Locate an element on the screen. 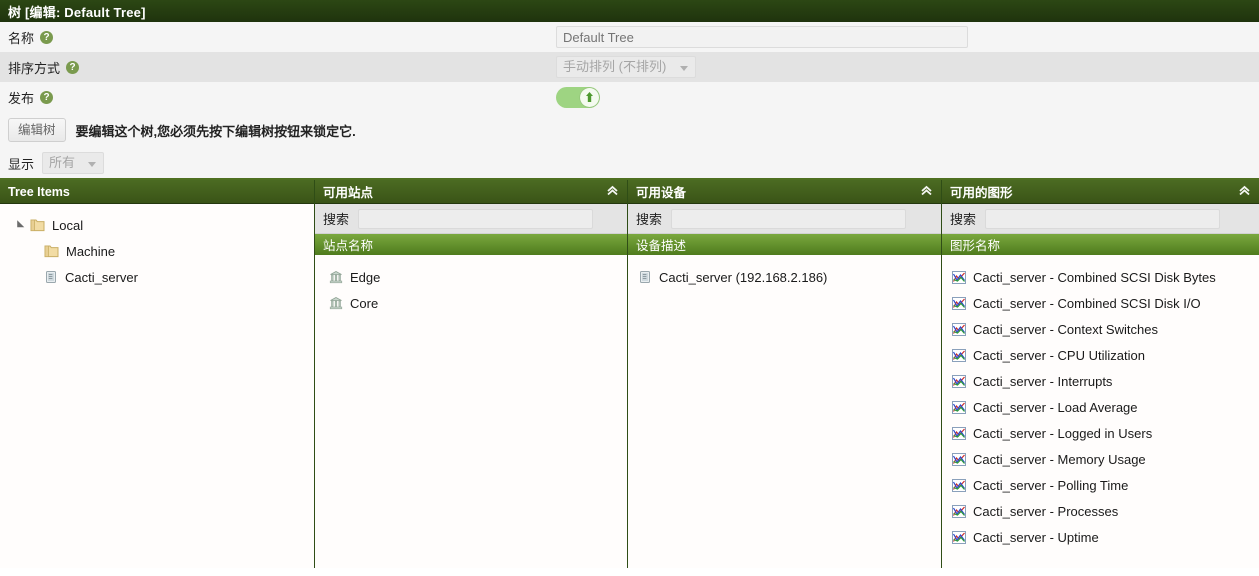 This screenshot has width=1259, height=576. list-item: Cacti_server - Context Switches is located at coordinates (1100, 329).